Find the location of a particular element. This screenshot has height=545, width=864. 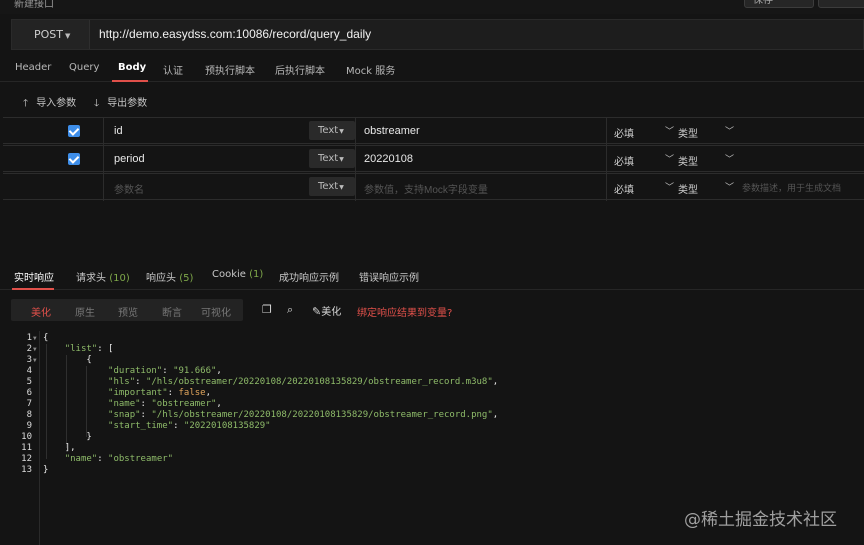

table-row: id Text▼ obstreamer 必填 ﹀ 类型 ﹀ is located at coordinates (433, 131).